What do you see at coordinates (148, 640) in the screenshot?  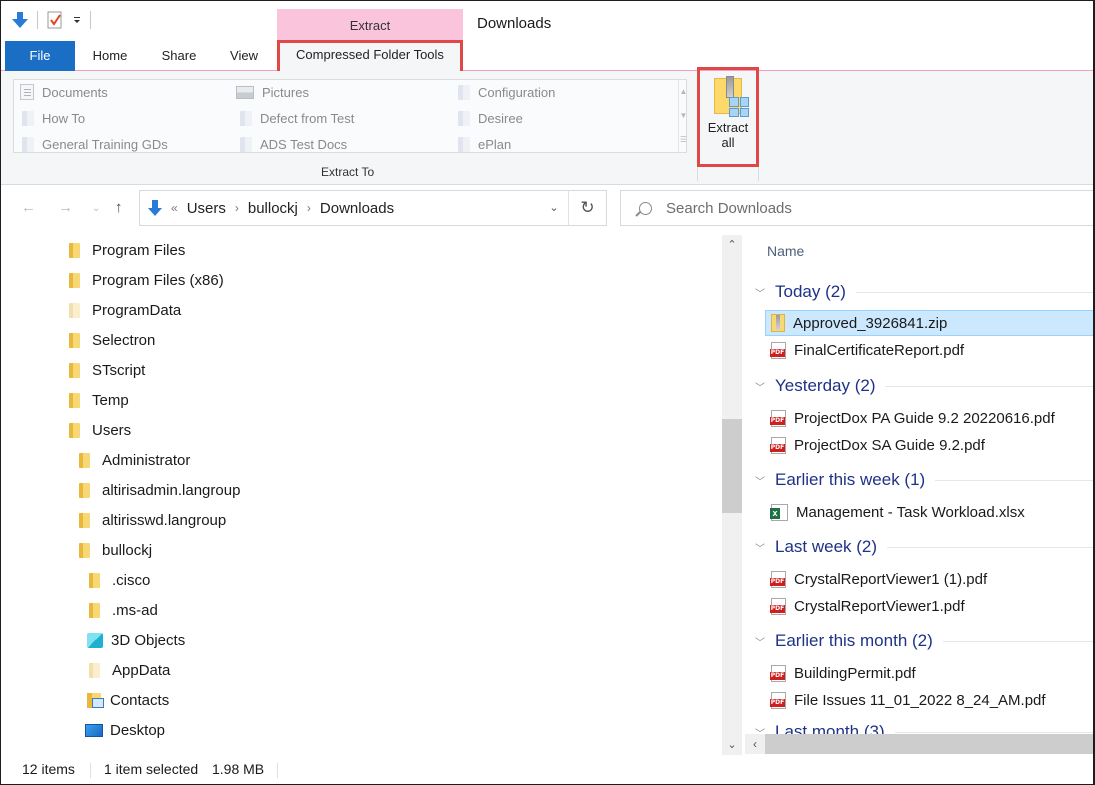 I see `tree-item-label: 3D Objects` at bounding box center [148, 640].